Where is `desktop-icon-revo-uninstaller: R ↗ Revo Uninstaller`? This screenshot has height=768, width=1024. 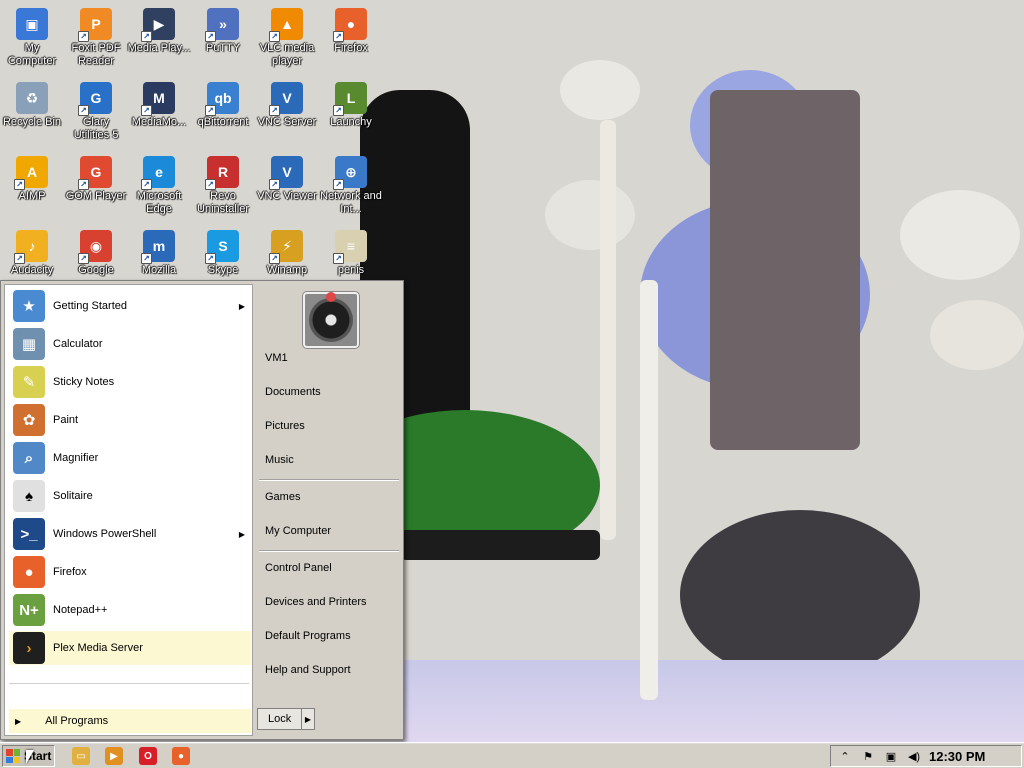 desktop-icon-revo-uninstaller: R ↗ Revo Uninstaller is located at coordinates (223, 186).